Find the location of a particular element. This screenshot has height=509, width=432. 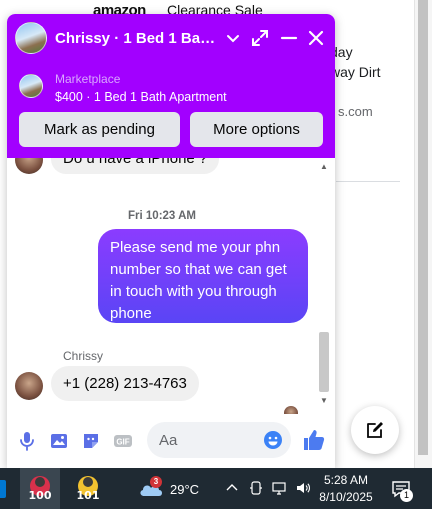

background-text-line-2: way Dirt is located at coordinates (355, 72).